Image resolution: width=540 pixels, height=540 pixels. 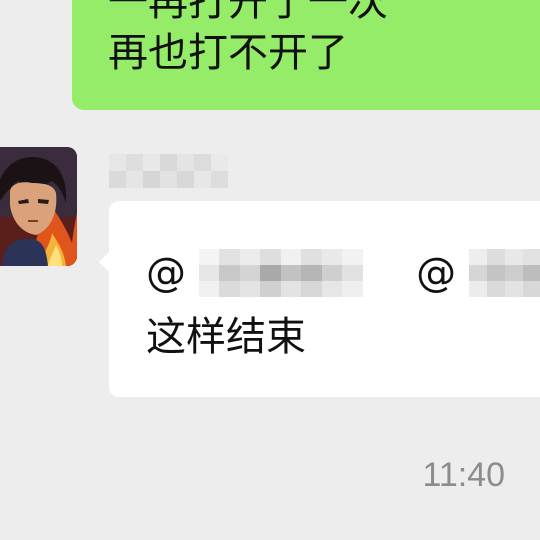 I want to click on mention-2-censored, so click(x=504, y=273).